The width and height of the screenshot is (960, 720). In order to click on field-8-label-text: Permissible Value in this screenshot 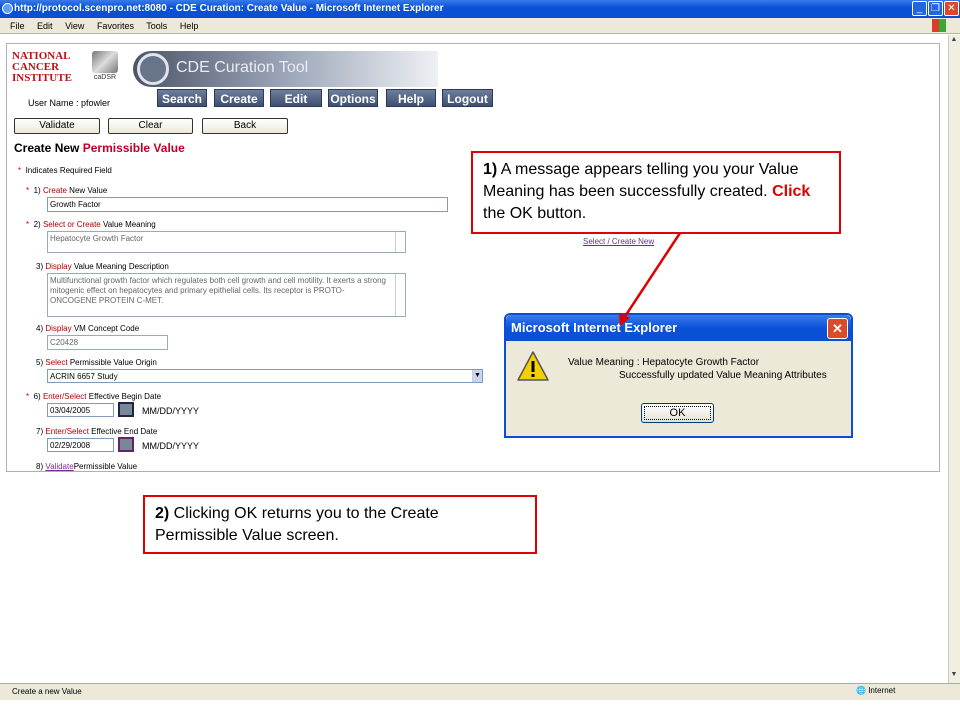, I will do `click(105, 466)`.